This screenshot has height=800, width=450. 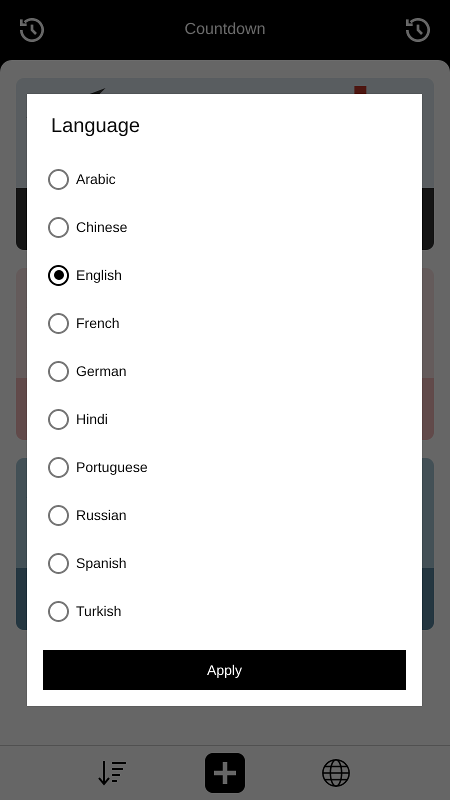 What do you see at coordinates (102, 227) in the screenshot?
I see `language-option: Chinese` at bounding box center [102, 227].